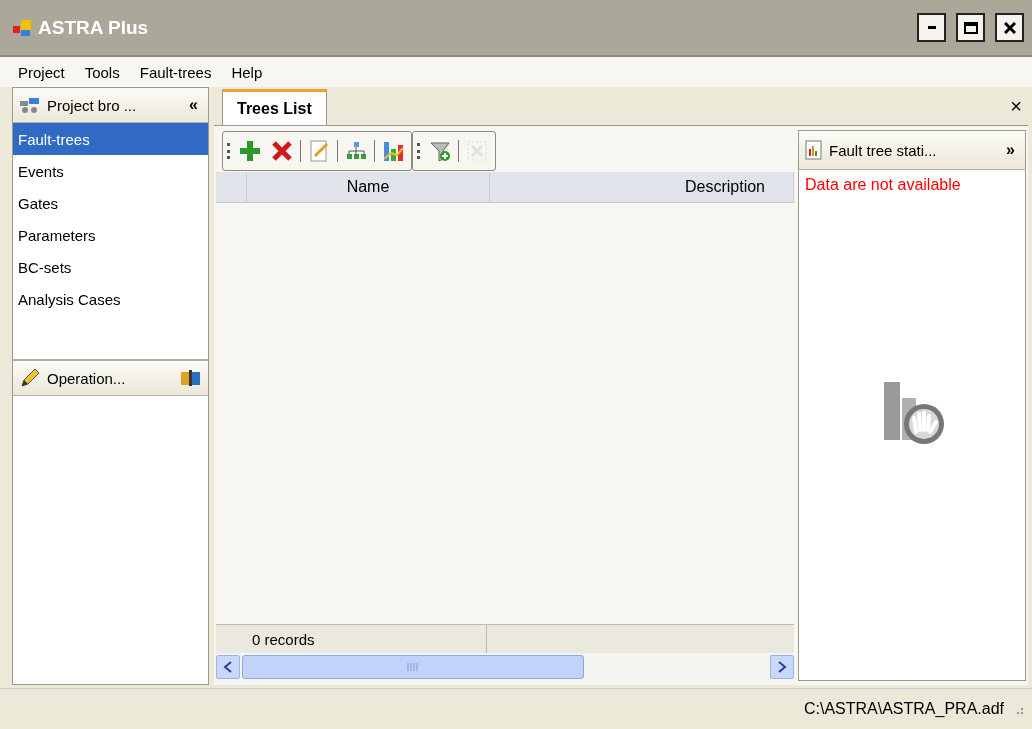 The width and height of the screenshot is (1032, 729). What do you see at coordinates (250, 151) in the screenshot?
I see `add-icon` at bounding box center [250, 151].